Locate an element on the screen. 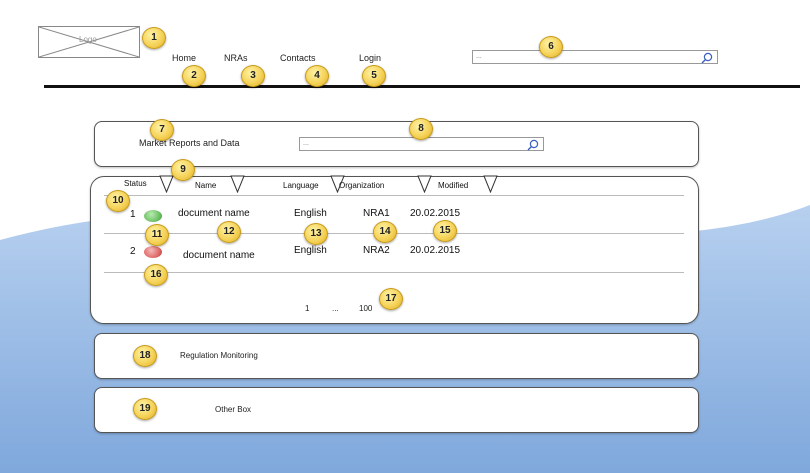  column-header-language: Language is located at coordinates (301, 185).